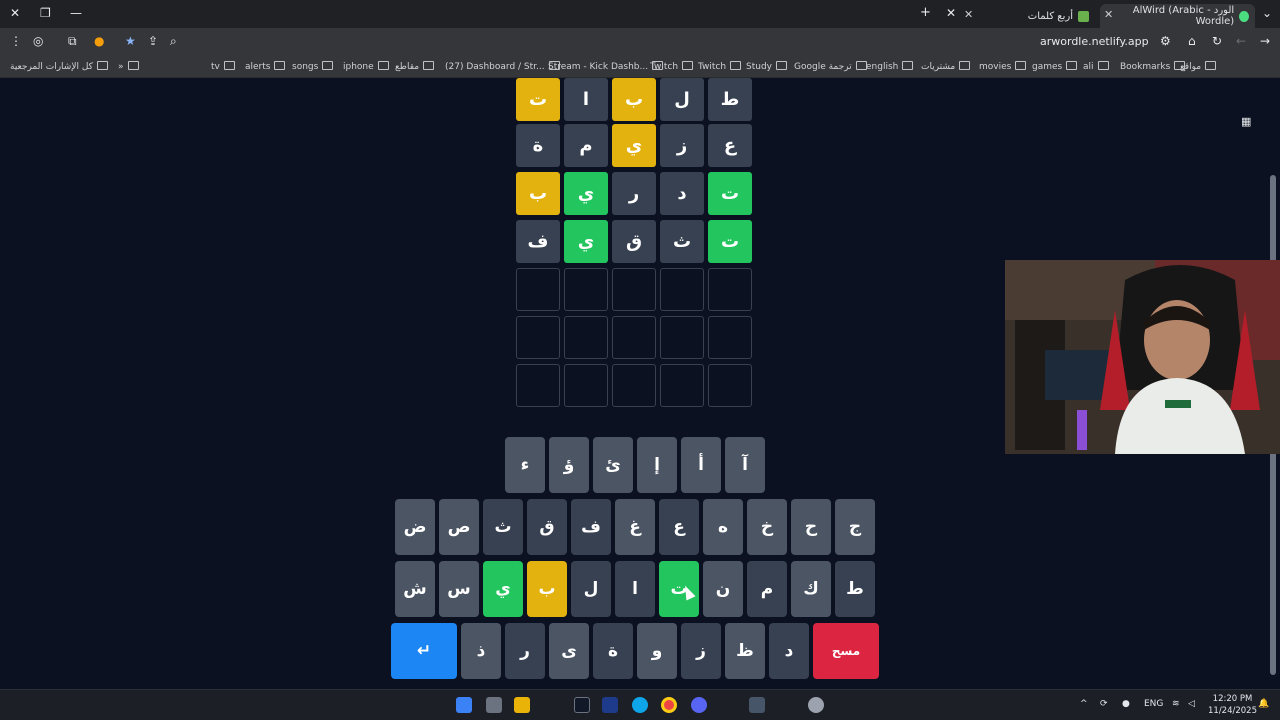 This screenshot has width=1280, height=720. I want to click on key-row2-5: غ, so click(635, 527).